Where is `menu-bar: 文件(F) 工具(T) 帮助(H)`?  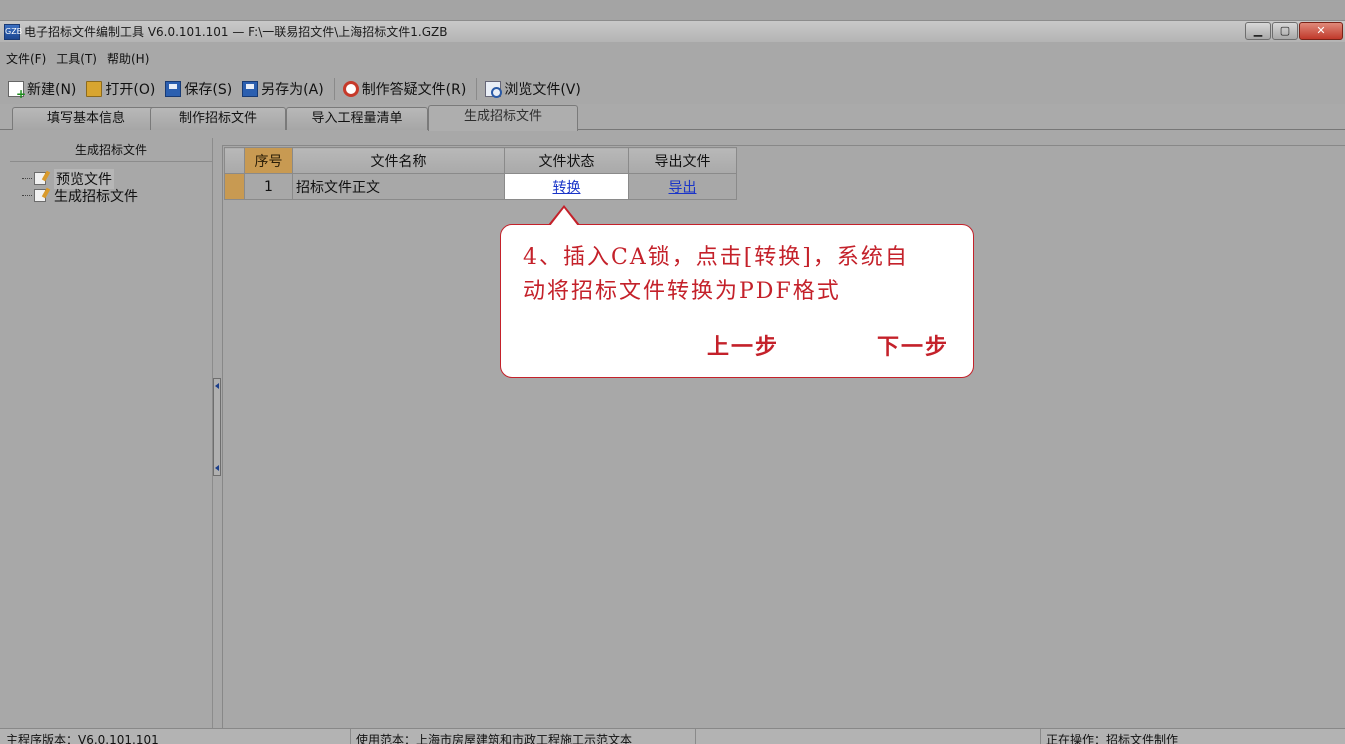
menu-bar: 文件(F) 工具(T) 帮助(H) is located at coordinates (672, 58).